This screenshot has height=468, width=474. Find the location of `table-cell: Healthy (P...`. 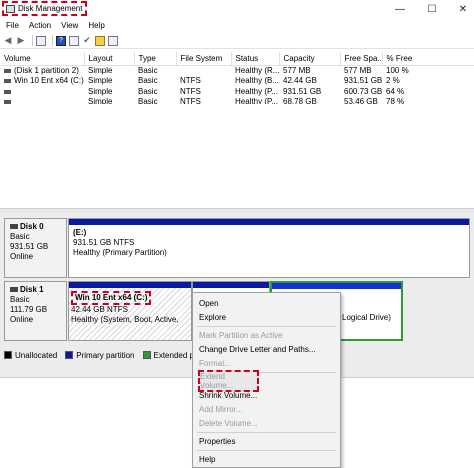

table-cell: Healthy (P... is located at coordinates (256, 91).